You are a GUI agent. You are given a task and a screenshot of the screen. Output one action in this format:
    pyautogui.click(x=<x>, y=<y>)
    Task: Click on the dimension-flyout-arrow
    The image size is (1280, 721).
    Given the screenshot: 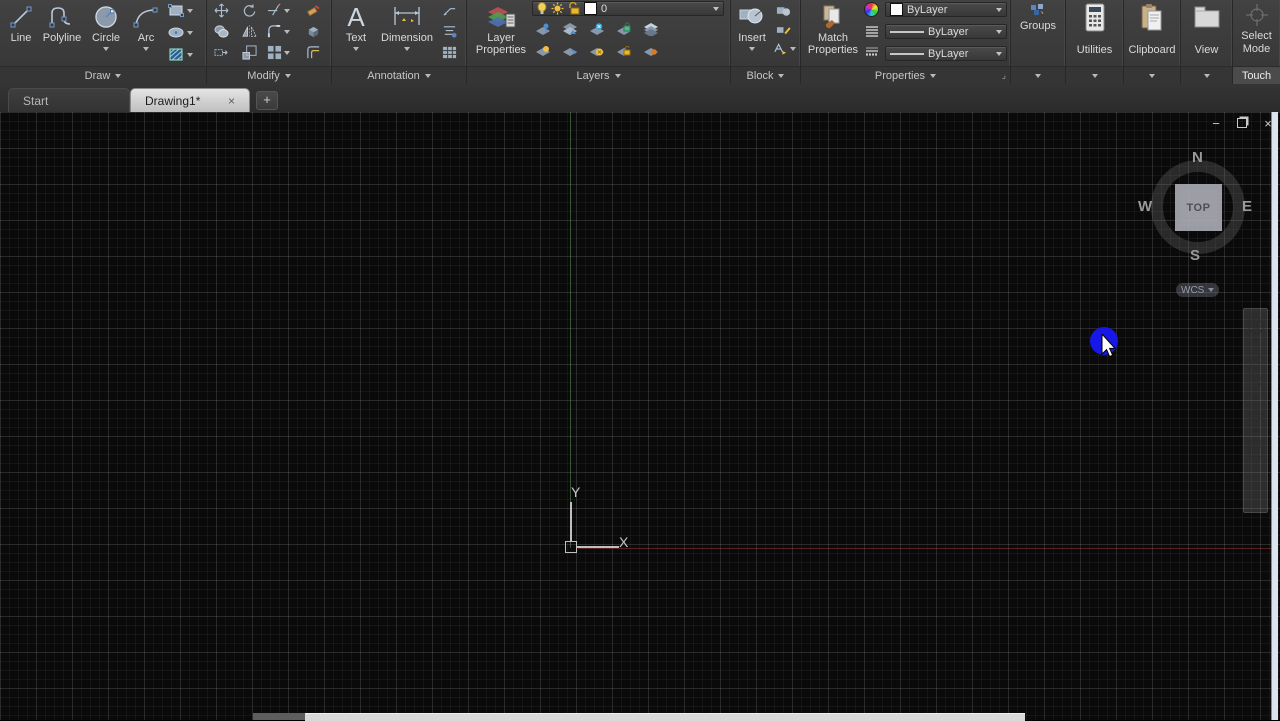 What is the action you would take?
    pyautogui.click(x=407, y=50)
    